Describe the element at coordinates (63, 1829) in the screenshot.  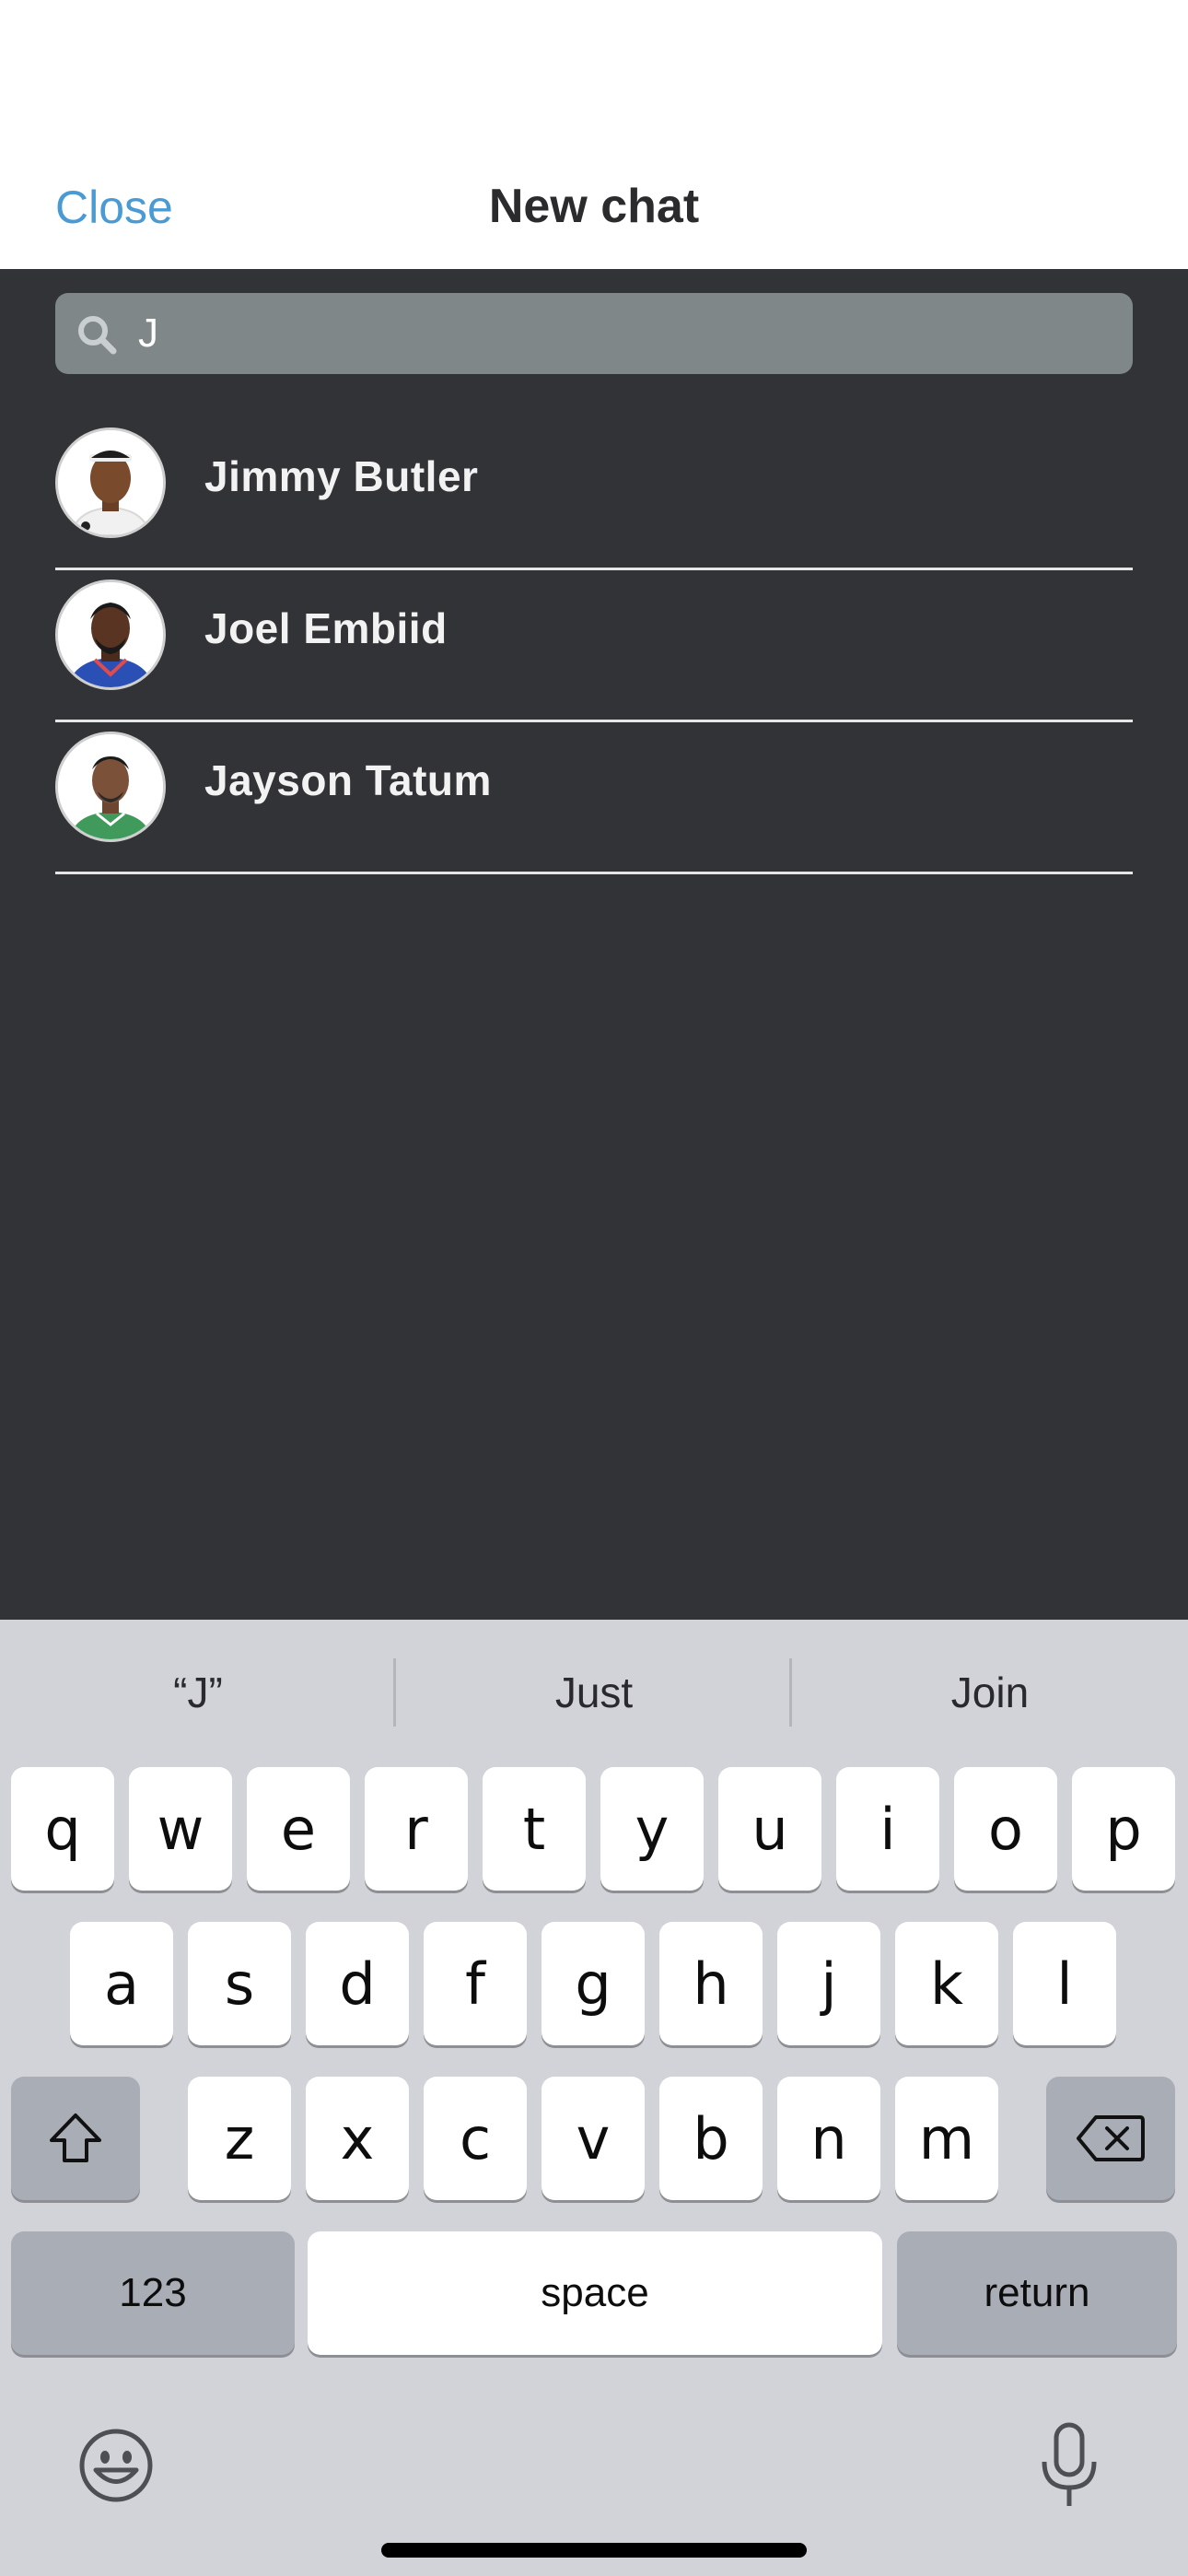
I see `key-q: q` at that location.